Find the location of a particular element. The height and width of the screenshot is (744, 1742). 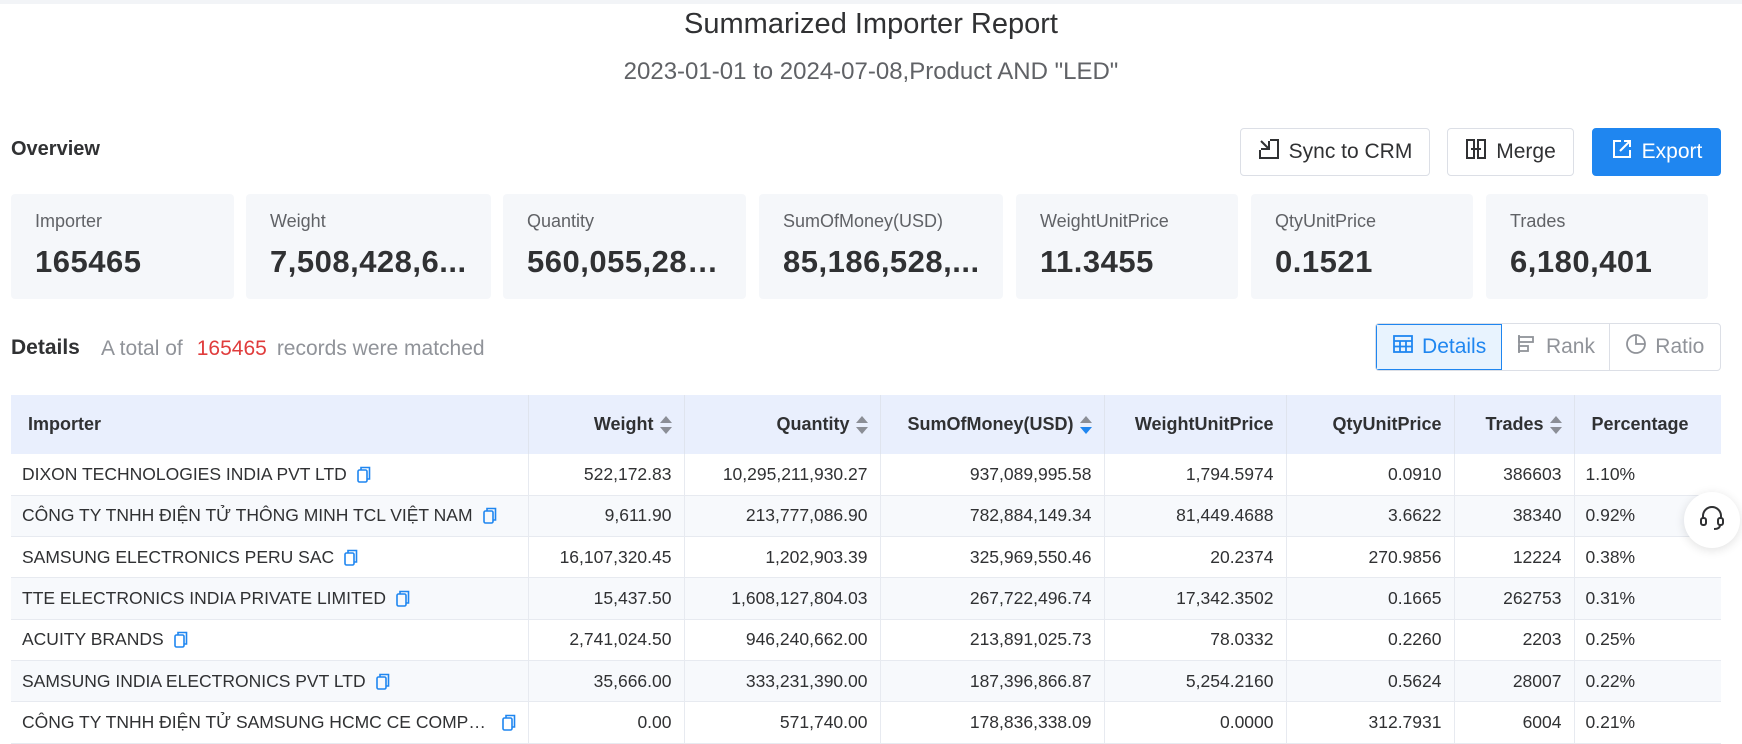

importer-name: DIXON TECHNOLOGIES INDIA PVT LTD is located at coordinates (184, 474).